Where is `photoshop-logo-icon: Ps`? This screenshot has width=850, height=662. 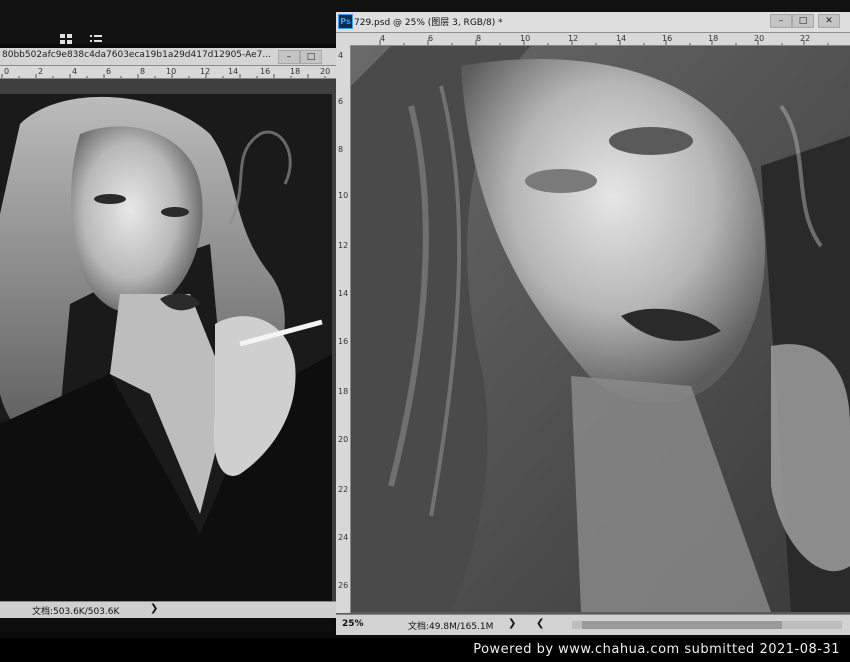 photoshop-logo-icon: Ps is located at coordinates (345, 21).